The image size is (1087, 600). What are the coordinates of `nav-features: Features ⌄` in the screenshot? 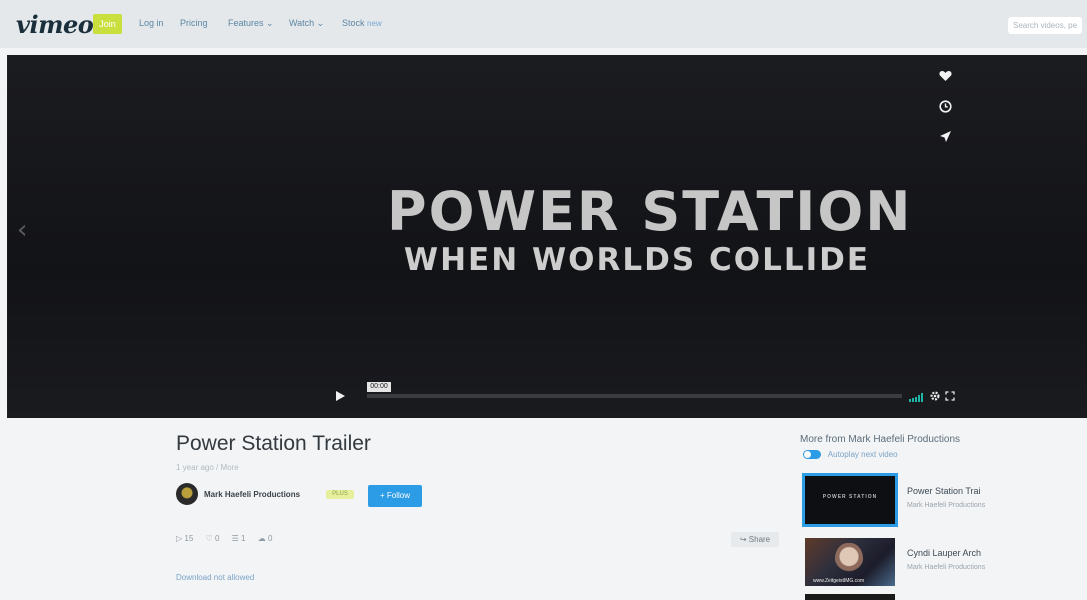 It's located at (251, 23).